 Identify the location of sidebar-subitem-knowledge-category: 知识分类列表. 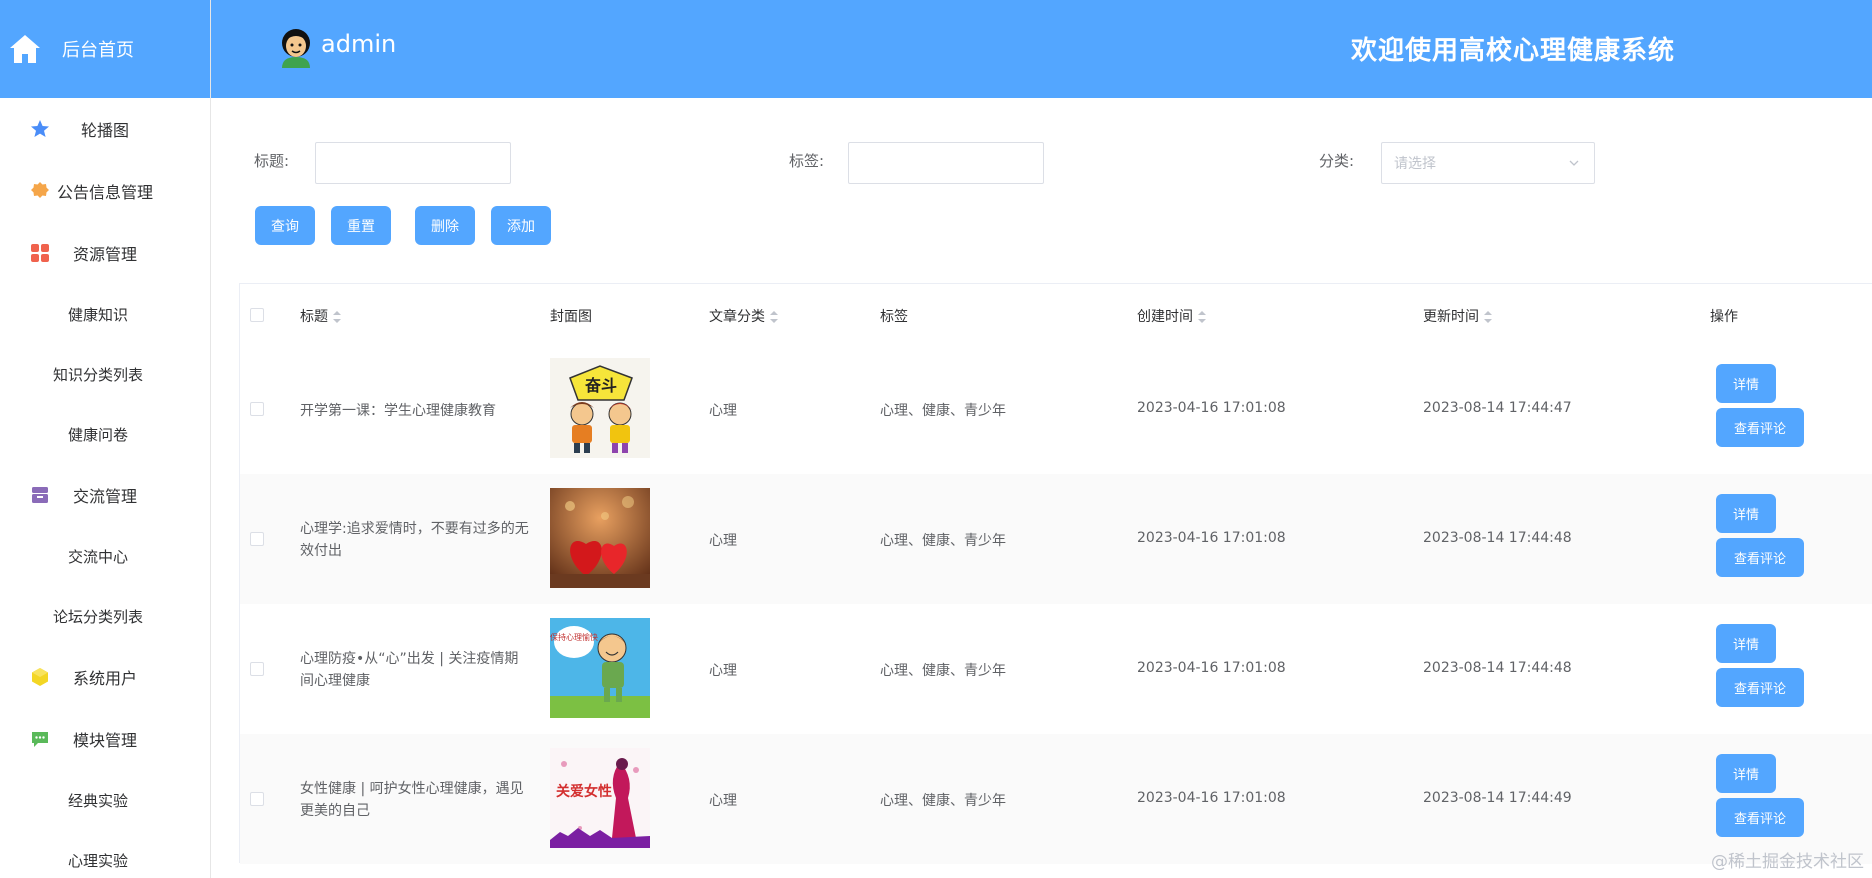
(105, 374).